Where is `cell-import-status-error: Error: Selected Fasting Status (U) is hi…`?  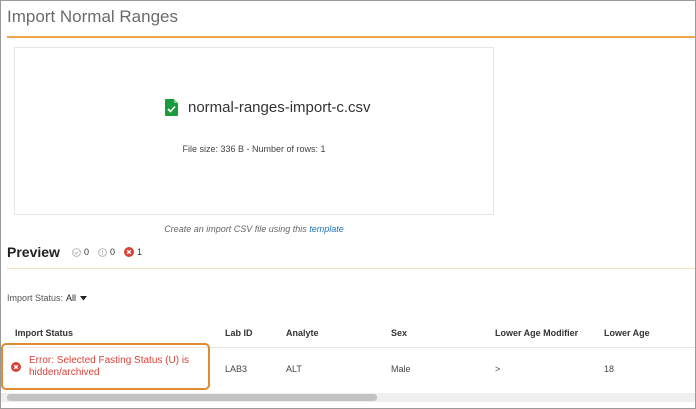 cell-import-status-error: Error: Selected Fasting Status (U) is hi… is located at coordinates (105, 366).